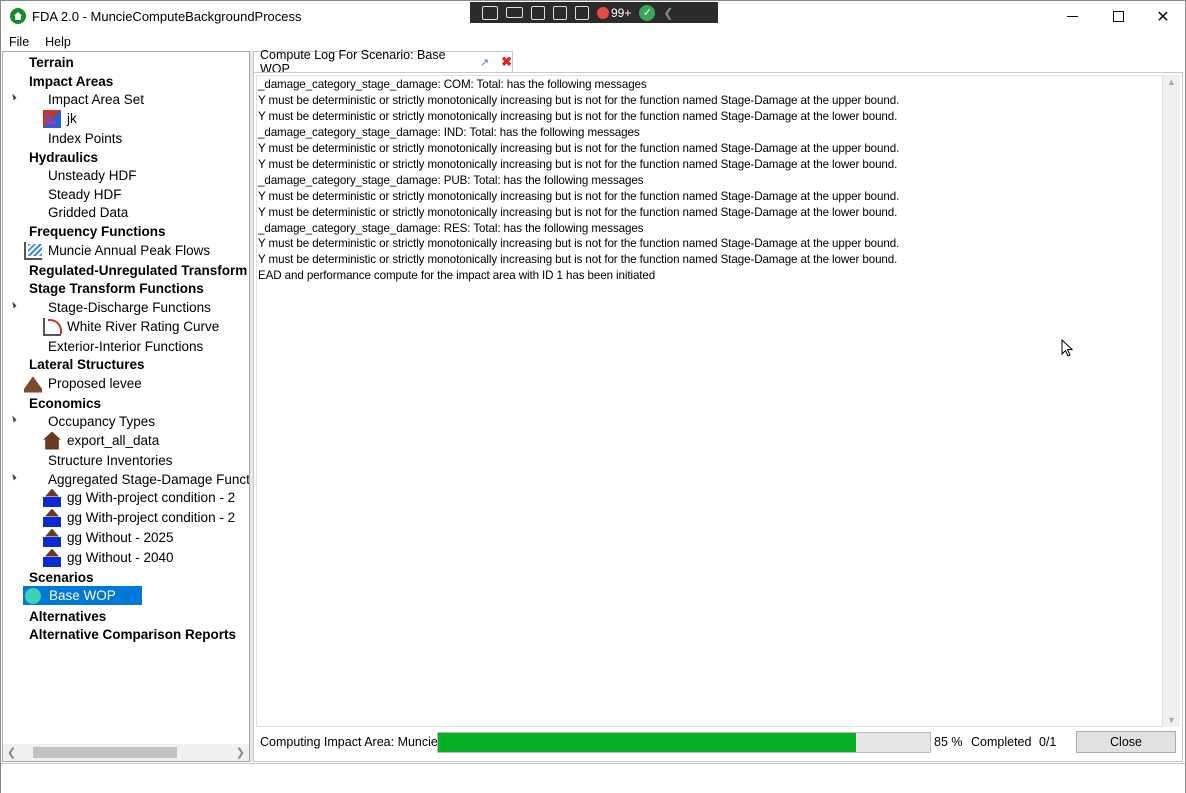  I want to click on region-capture-icon, so click(490, 12).